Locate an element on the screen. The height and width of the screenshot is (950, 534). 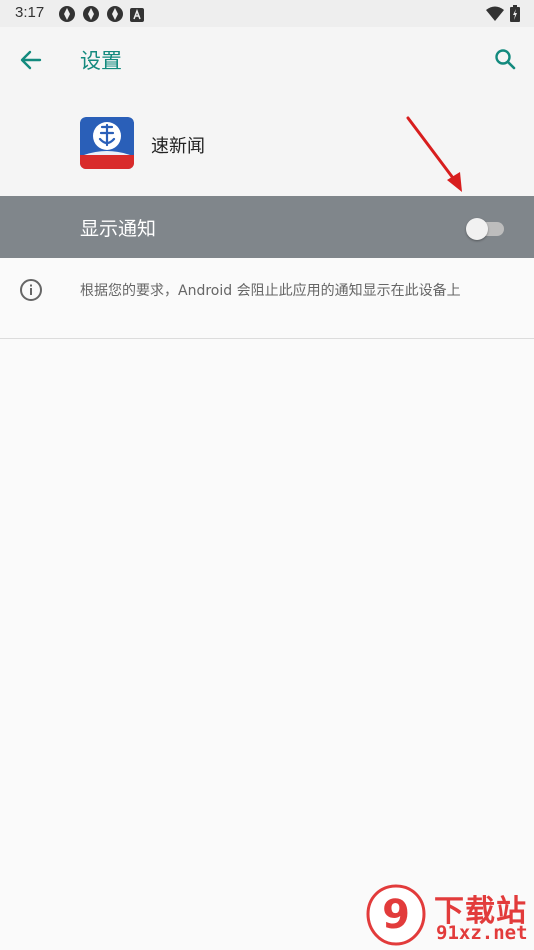
a-icon is located at coordinates (137, 16).